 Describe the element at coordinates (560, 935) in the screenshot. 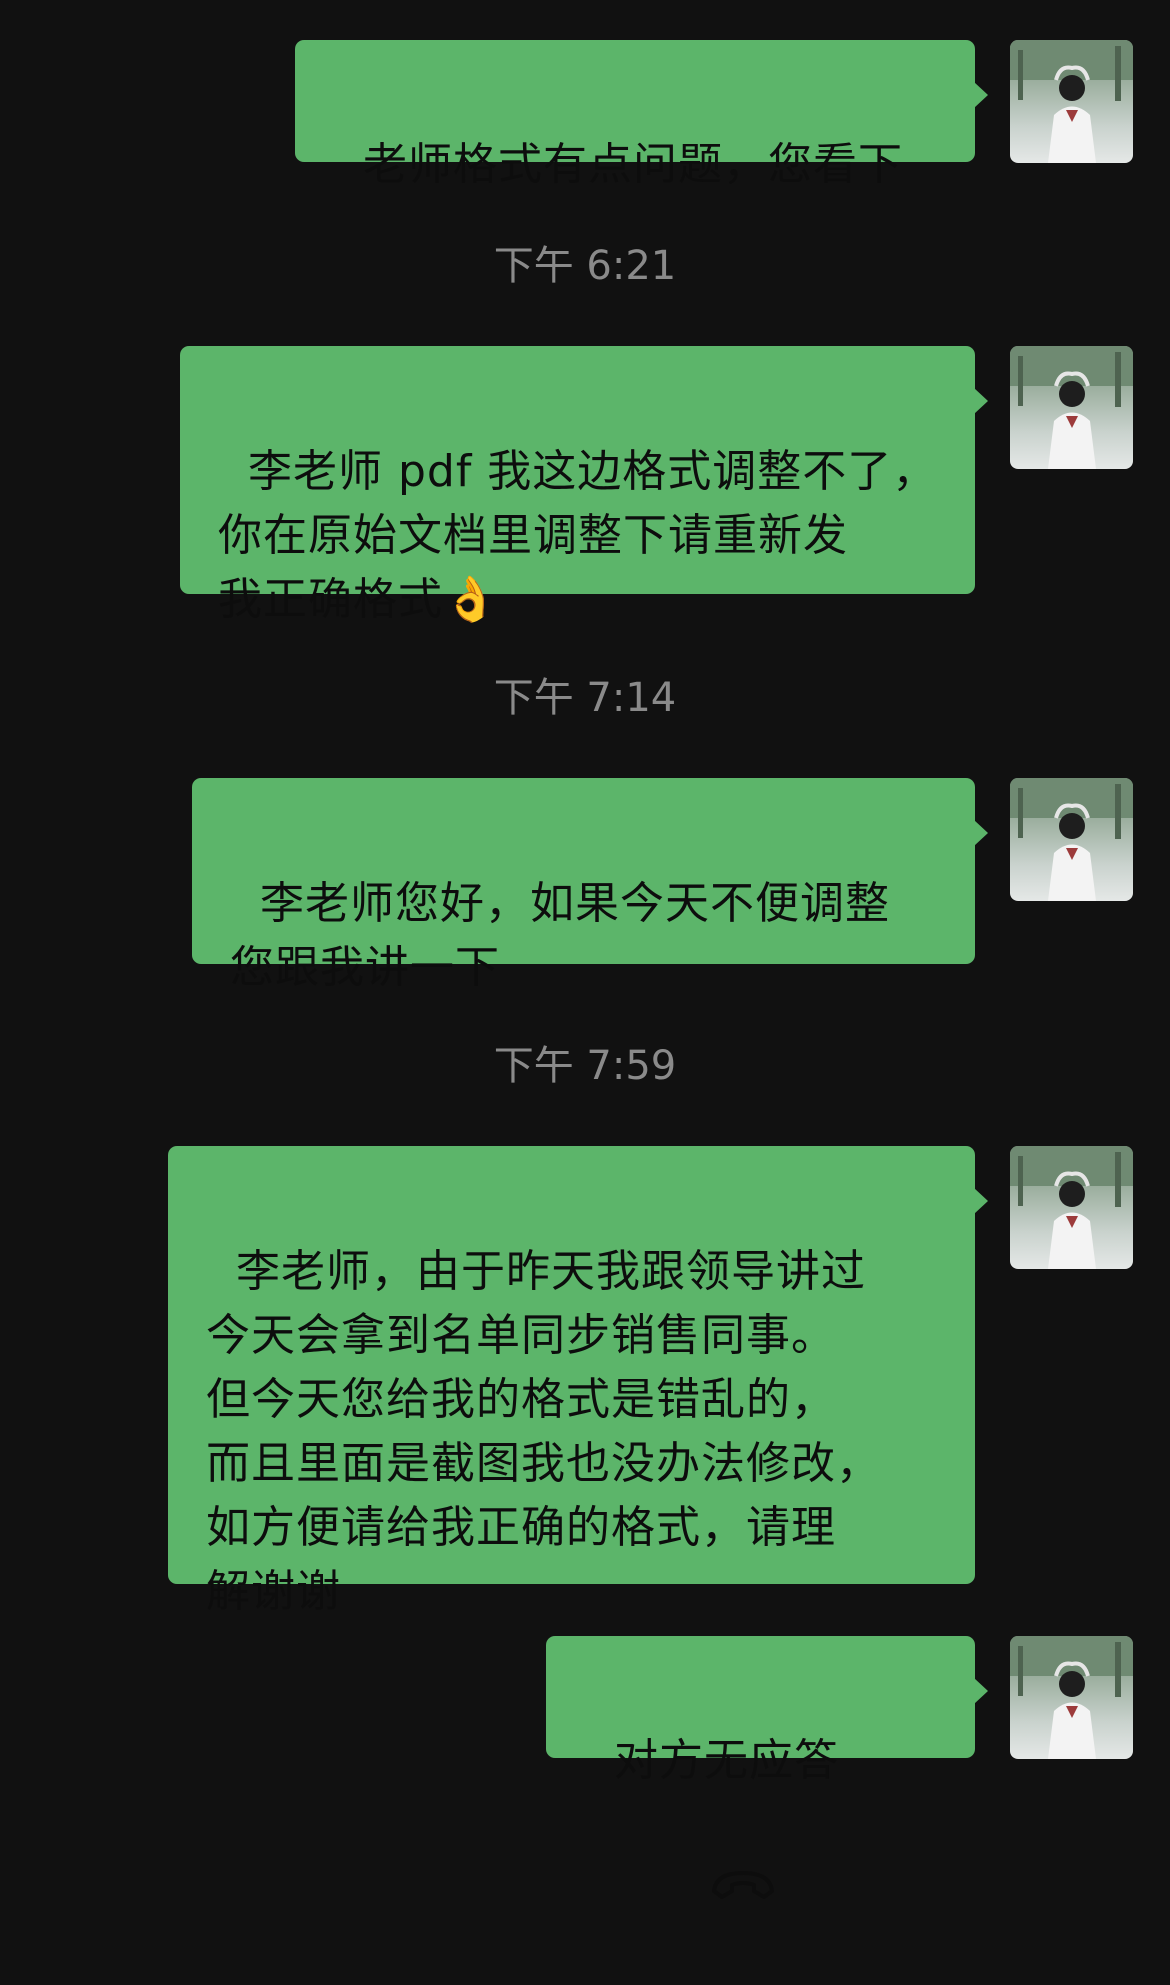

I see `message-text-3: 李老师您好，如果今天不便调整 您跟我讲一下` at that location.